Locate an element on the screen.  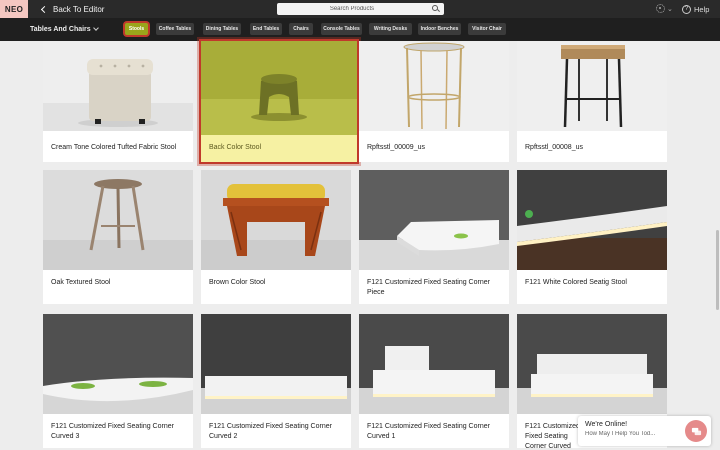
product-name: Rpftsstl_00009_us is located at coordinates (396, 147).